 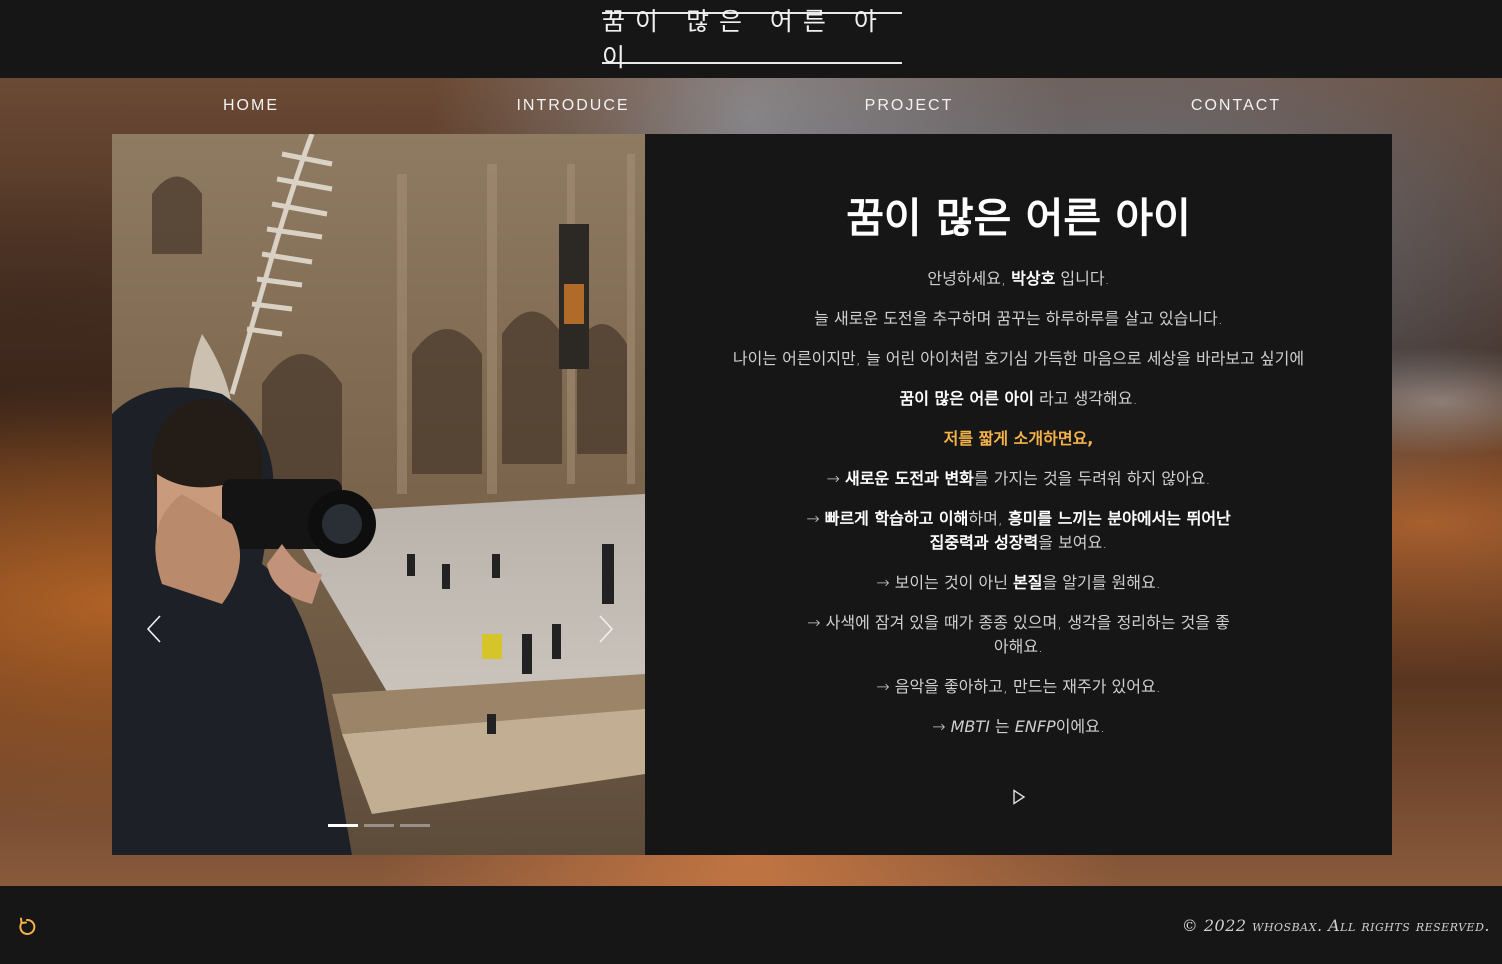 I want to click on main-nav: HOME INTRODUCE PROJECT CONTACT, so click(x=751, y=106).